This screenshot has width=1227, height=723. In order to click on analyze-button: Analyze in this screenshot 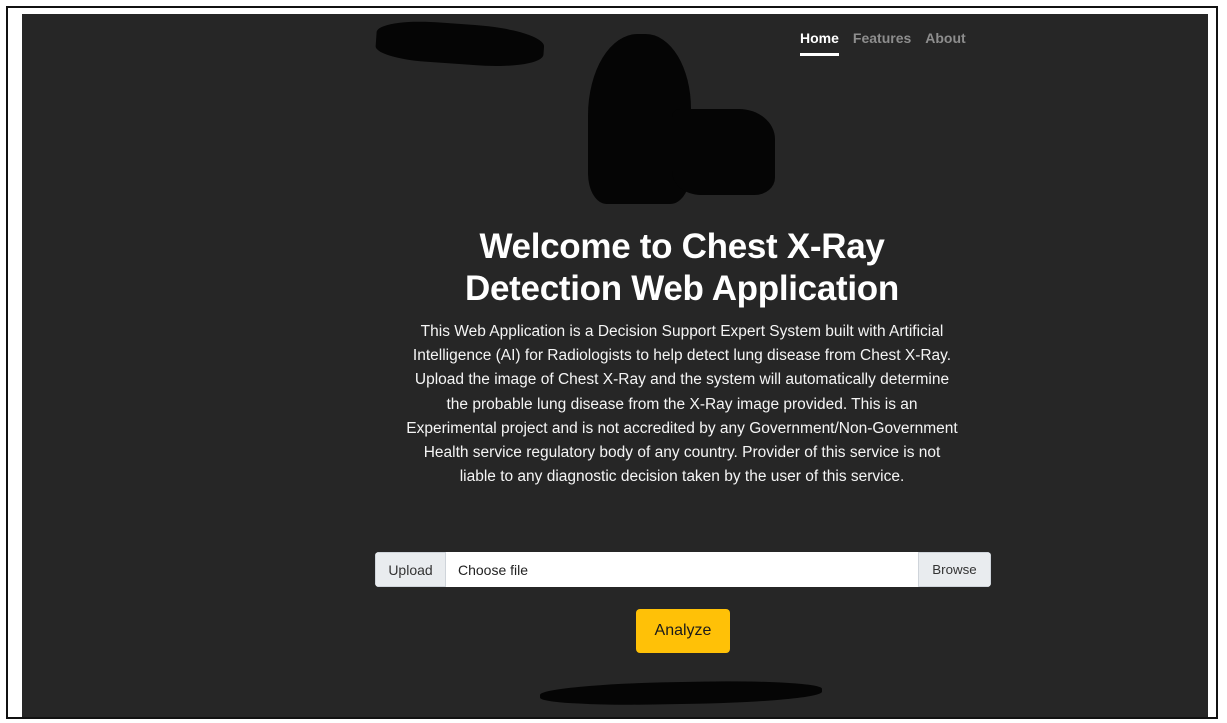, I will do `click(683, 631)`.